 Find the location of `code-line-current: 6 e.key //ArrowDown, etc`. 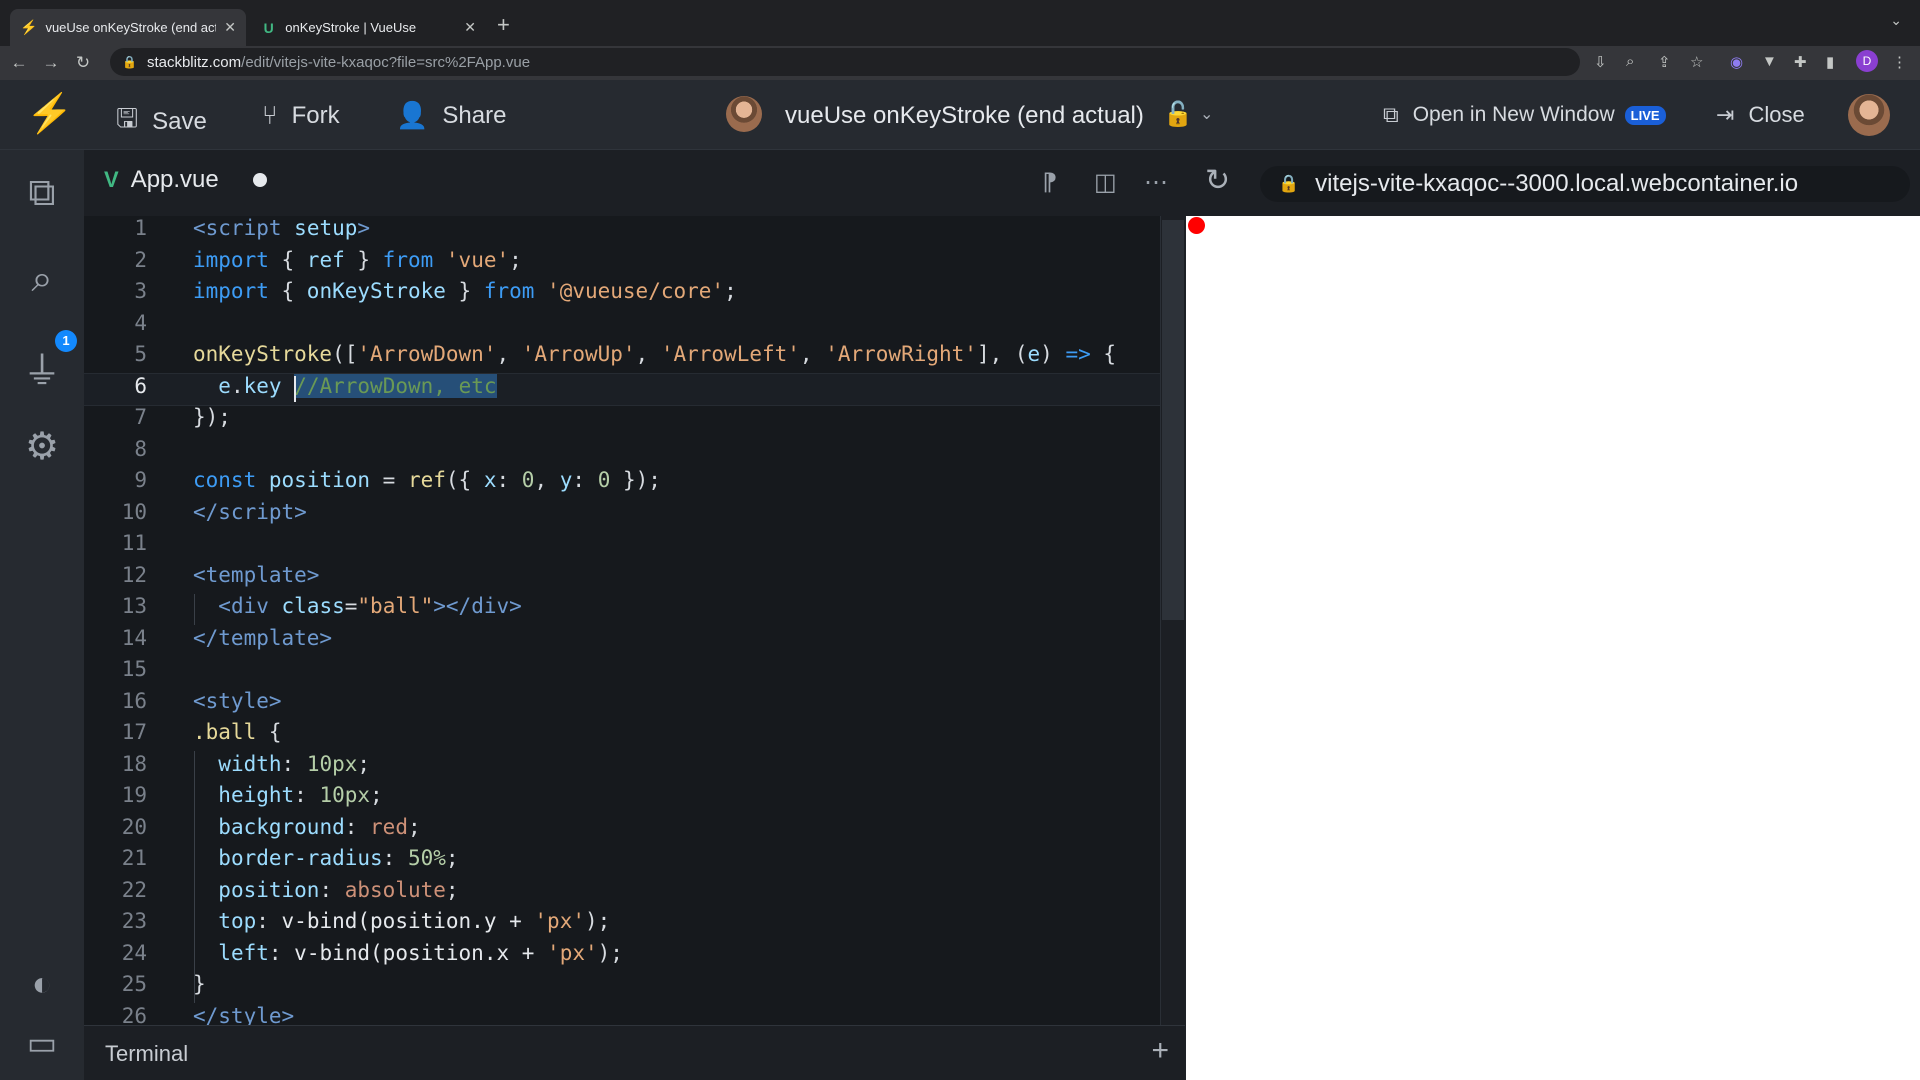

code-line-current: 6 e.key //ArrowDown, etc is located at coordinates (622, 389).